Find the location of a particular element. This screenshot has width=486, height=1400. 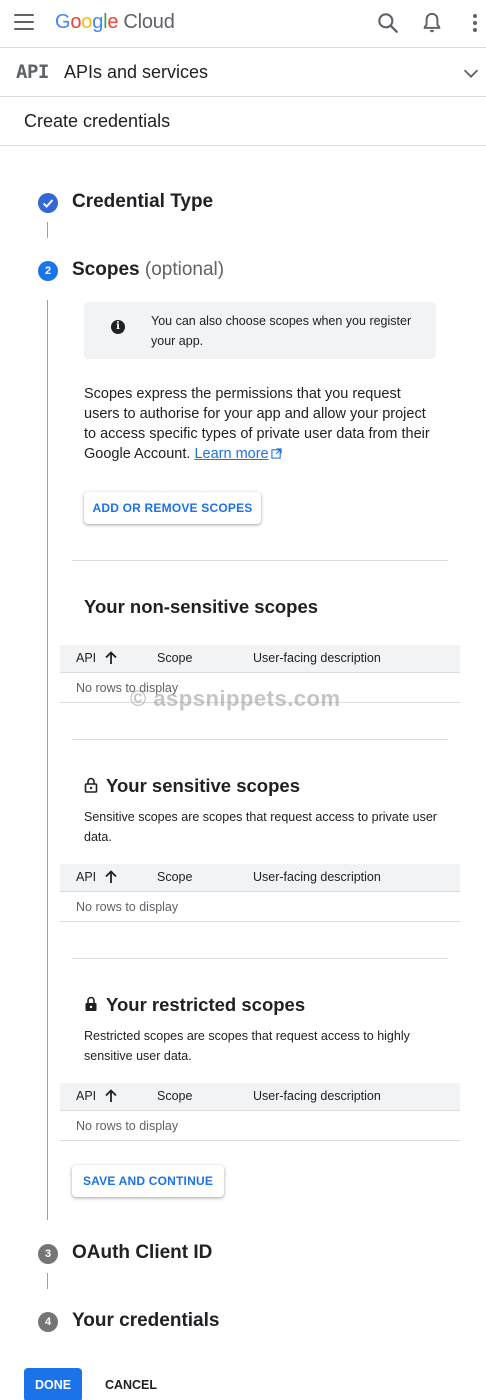

step-done-check-icon is located at coordinates (48, 203).